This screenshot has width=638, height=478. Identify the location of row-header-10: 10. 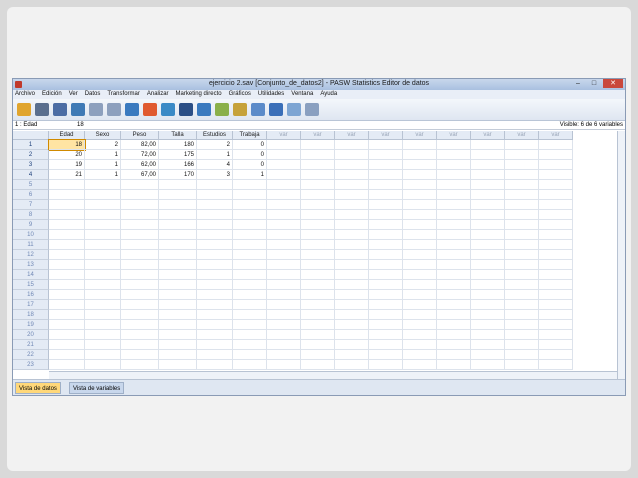
(31, 235).